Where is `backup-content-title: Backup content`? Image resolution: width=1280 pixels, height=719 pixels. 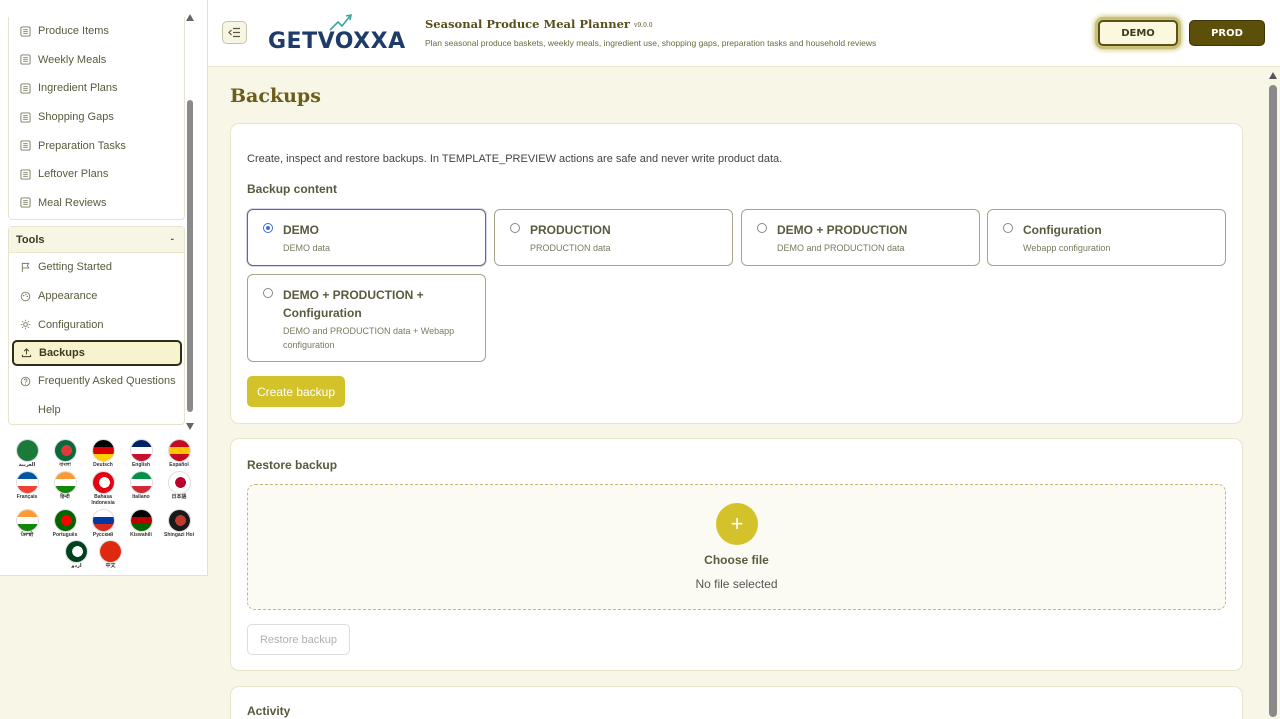
backup-content-title: Backup content is located at coordinates (292, 189).